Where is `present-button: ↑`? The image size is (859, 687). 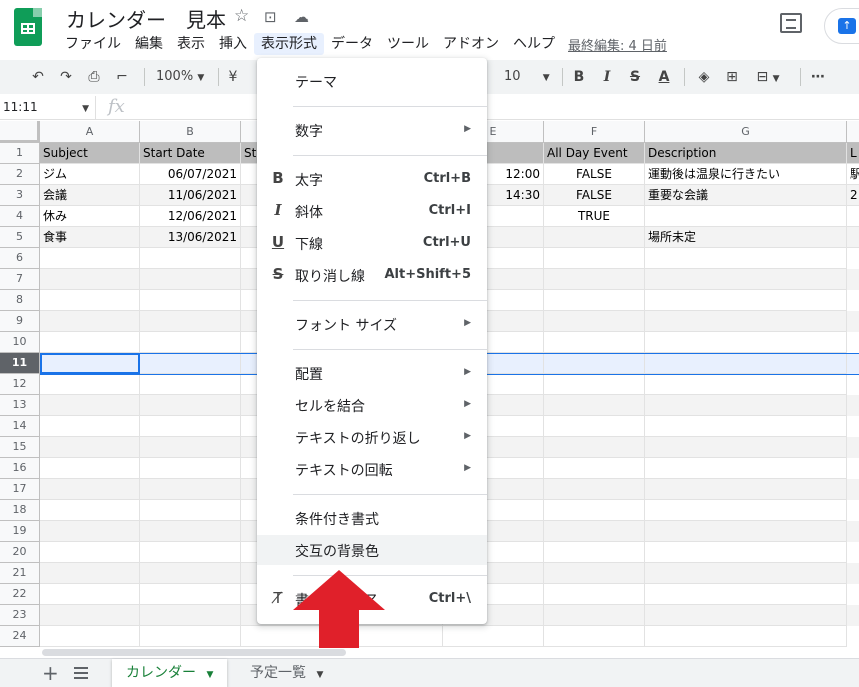
present-button: ↑ is located at coordinates (841, 26).